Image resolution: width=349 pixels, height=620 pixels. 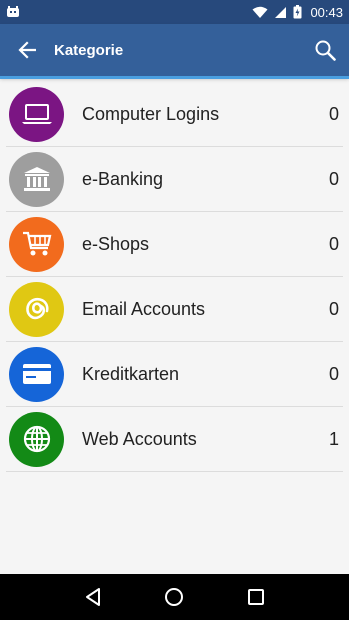 I want to click on signal-icon, so click(x=281, y=12).